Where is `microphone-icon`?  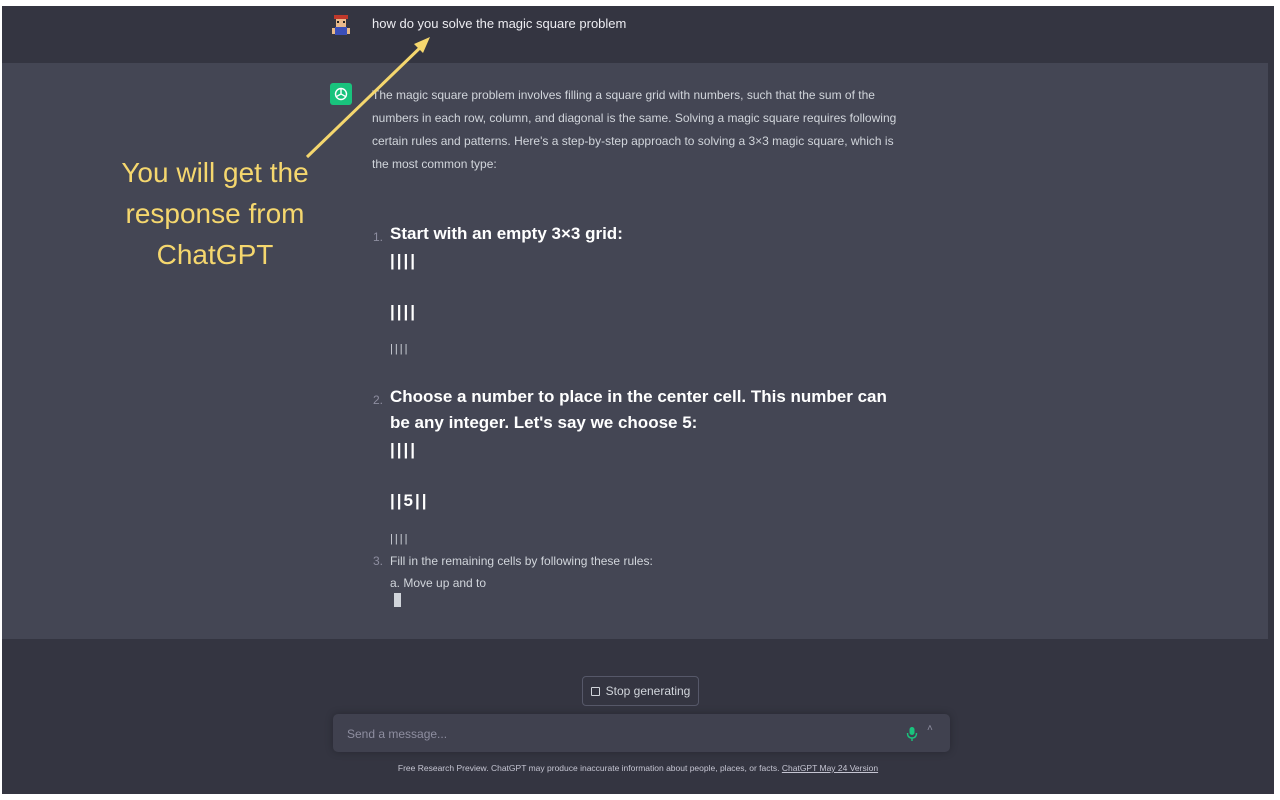 microphone-icon is located at coordinates (912, 734).